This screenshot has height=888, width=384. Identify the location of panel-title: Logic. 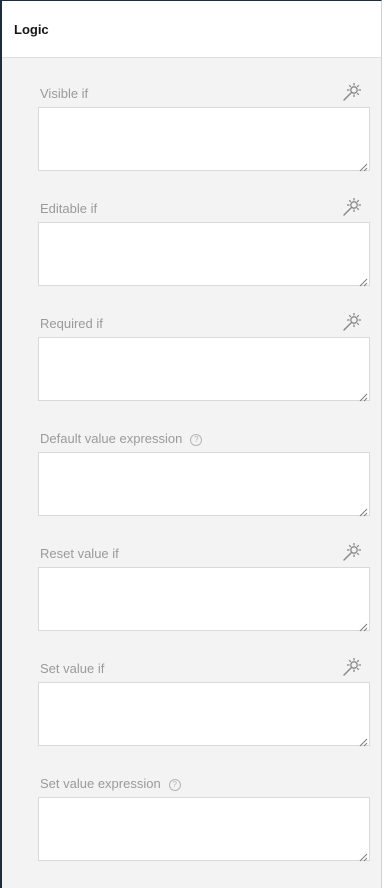
(31, 29).